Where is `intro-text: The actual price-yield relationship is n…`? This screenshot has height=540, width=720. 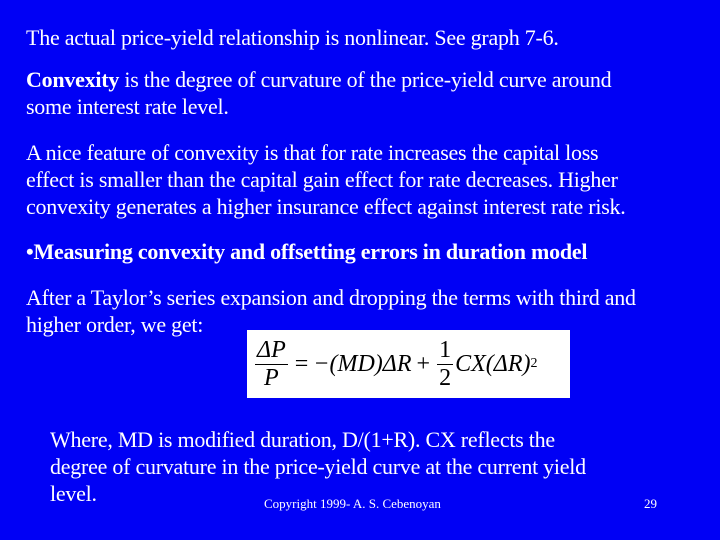
intro-text: The actual price-yield relationship is n… is located at coordinates (292, 37).